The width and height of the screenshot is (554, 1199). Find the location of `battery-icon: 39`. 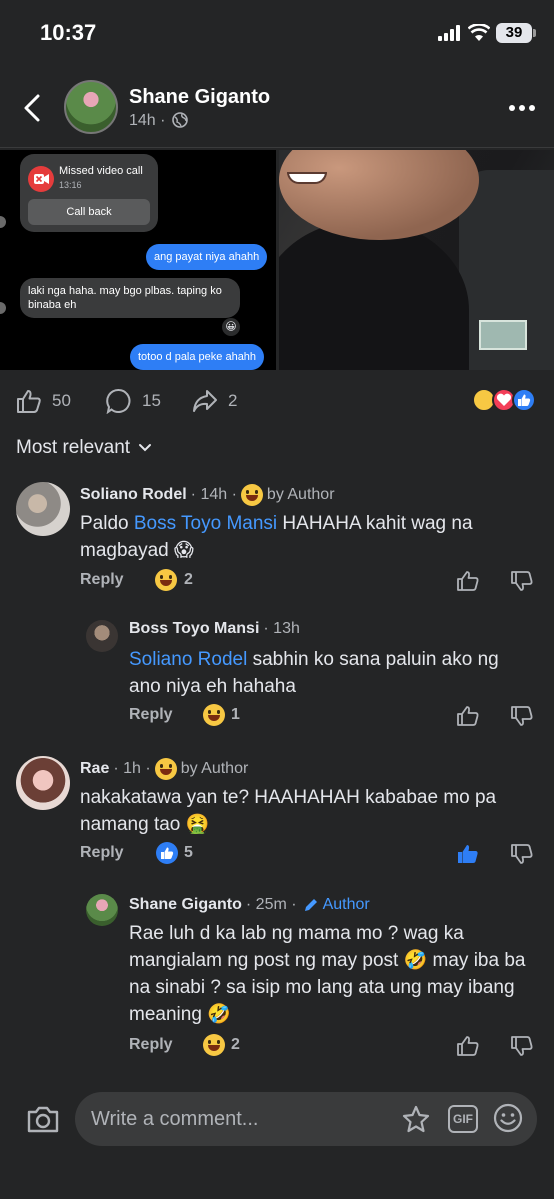

battery-icon: 39 is located at coordinates (516, 33).